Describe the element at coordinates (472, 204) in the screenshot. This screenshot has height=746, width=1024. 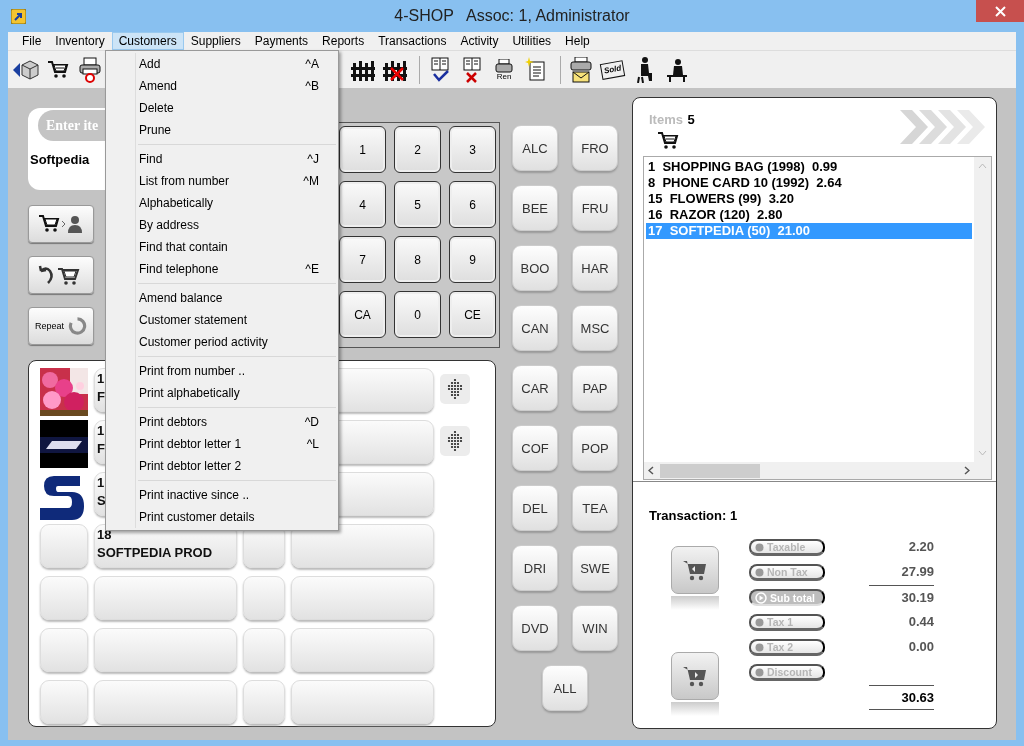
I see `keypad-key: 6` at that location.